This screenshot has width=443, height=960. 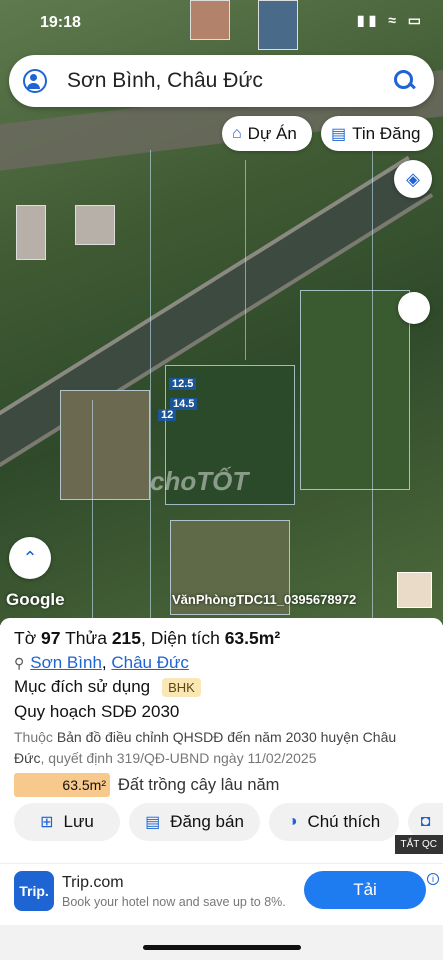 What do you see at coordinates (93, 882) in the screenshot?
I see `ad-title: Trip.com` at bounding box center [93, 882].